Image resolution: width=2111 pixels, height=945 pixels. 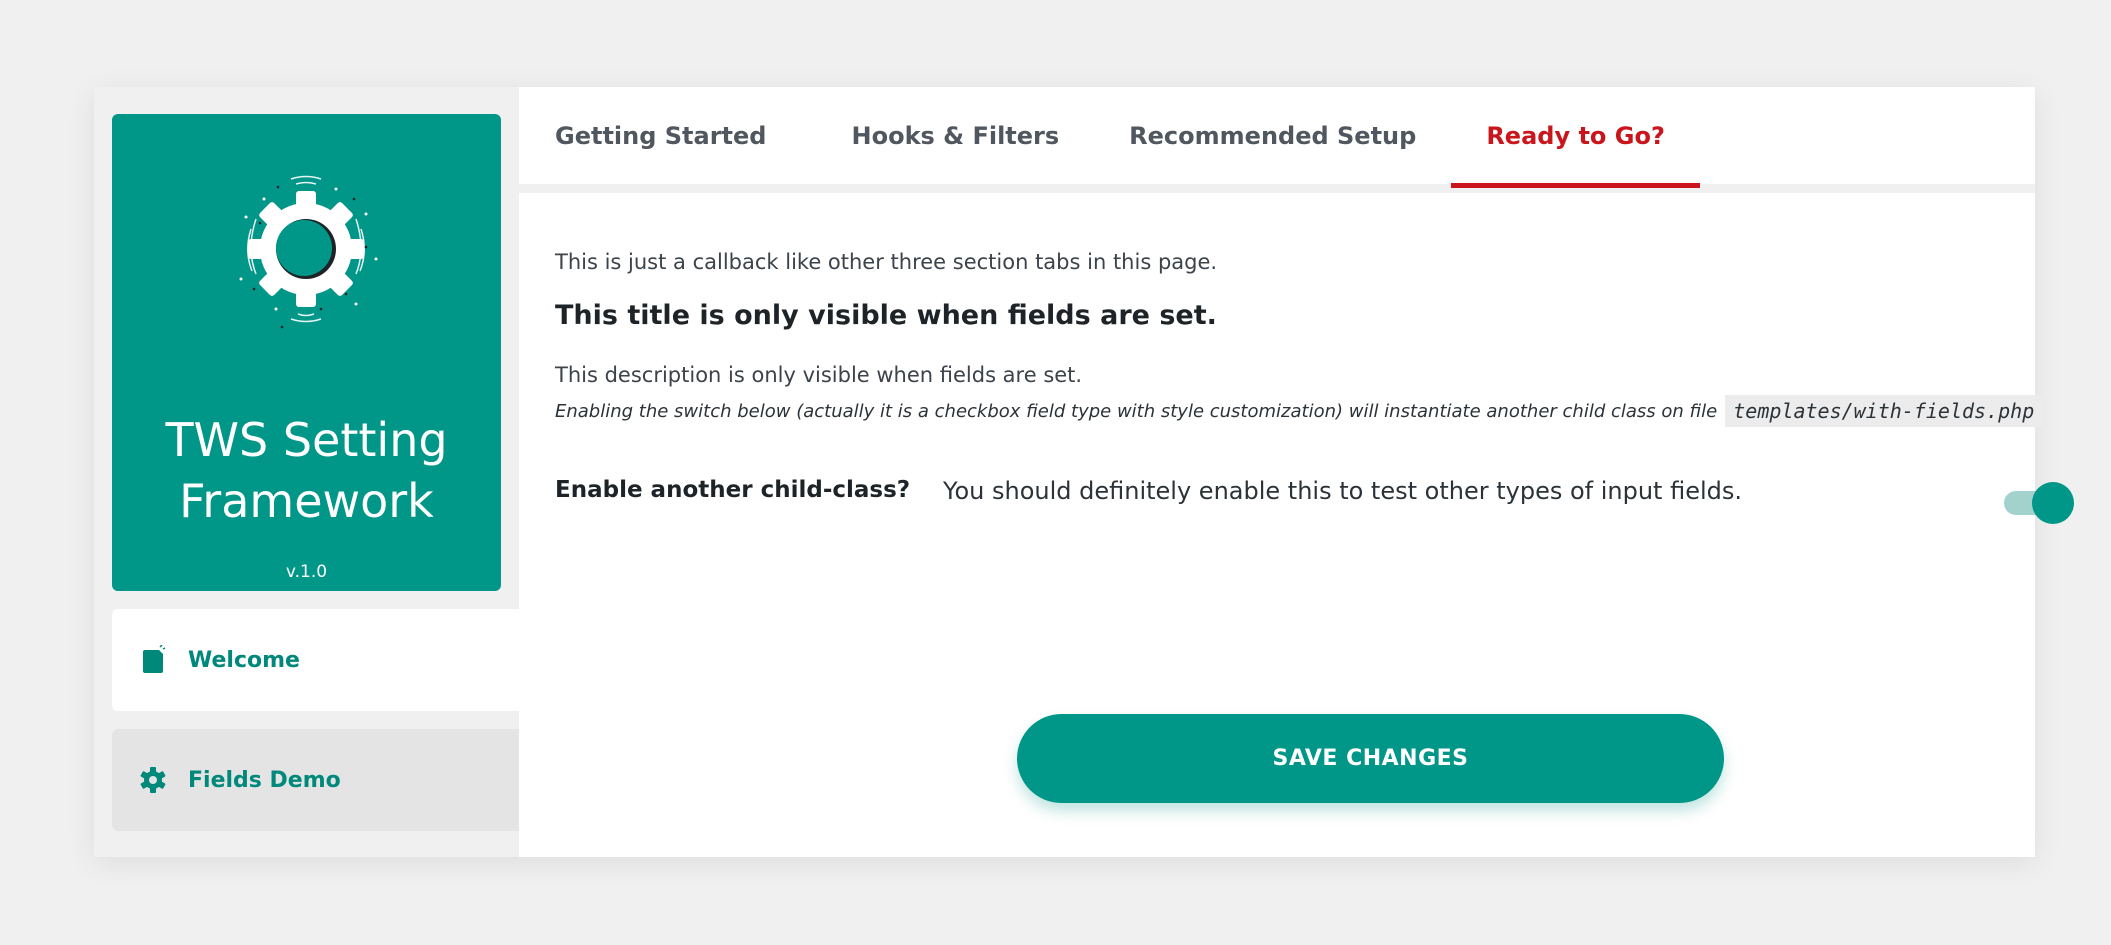 I want to click on sidebar-item-label: Welcome, so click(x=244, y=660).